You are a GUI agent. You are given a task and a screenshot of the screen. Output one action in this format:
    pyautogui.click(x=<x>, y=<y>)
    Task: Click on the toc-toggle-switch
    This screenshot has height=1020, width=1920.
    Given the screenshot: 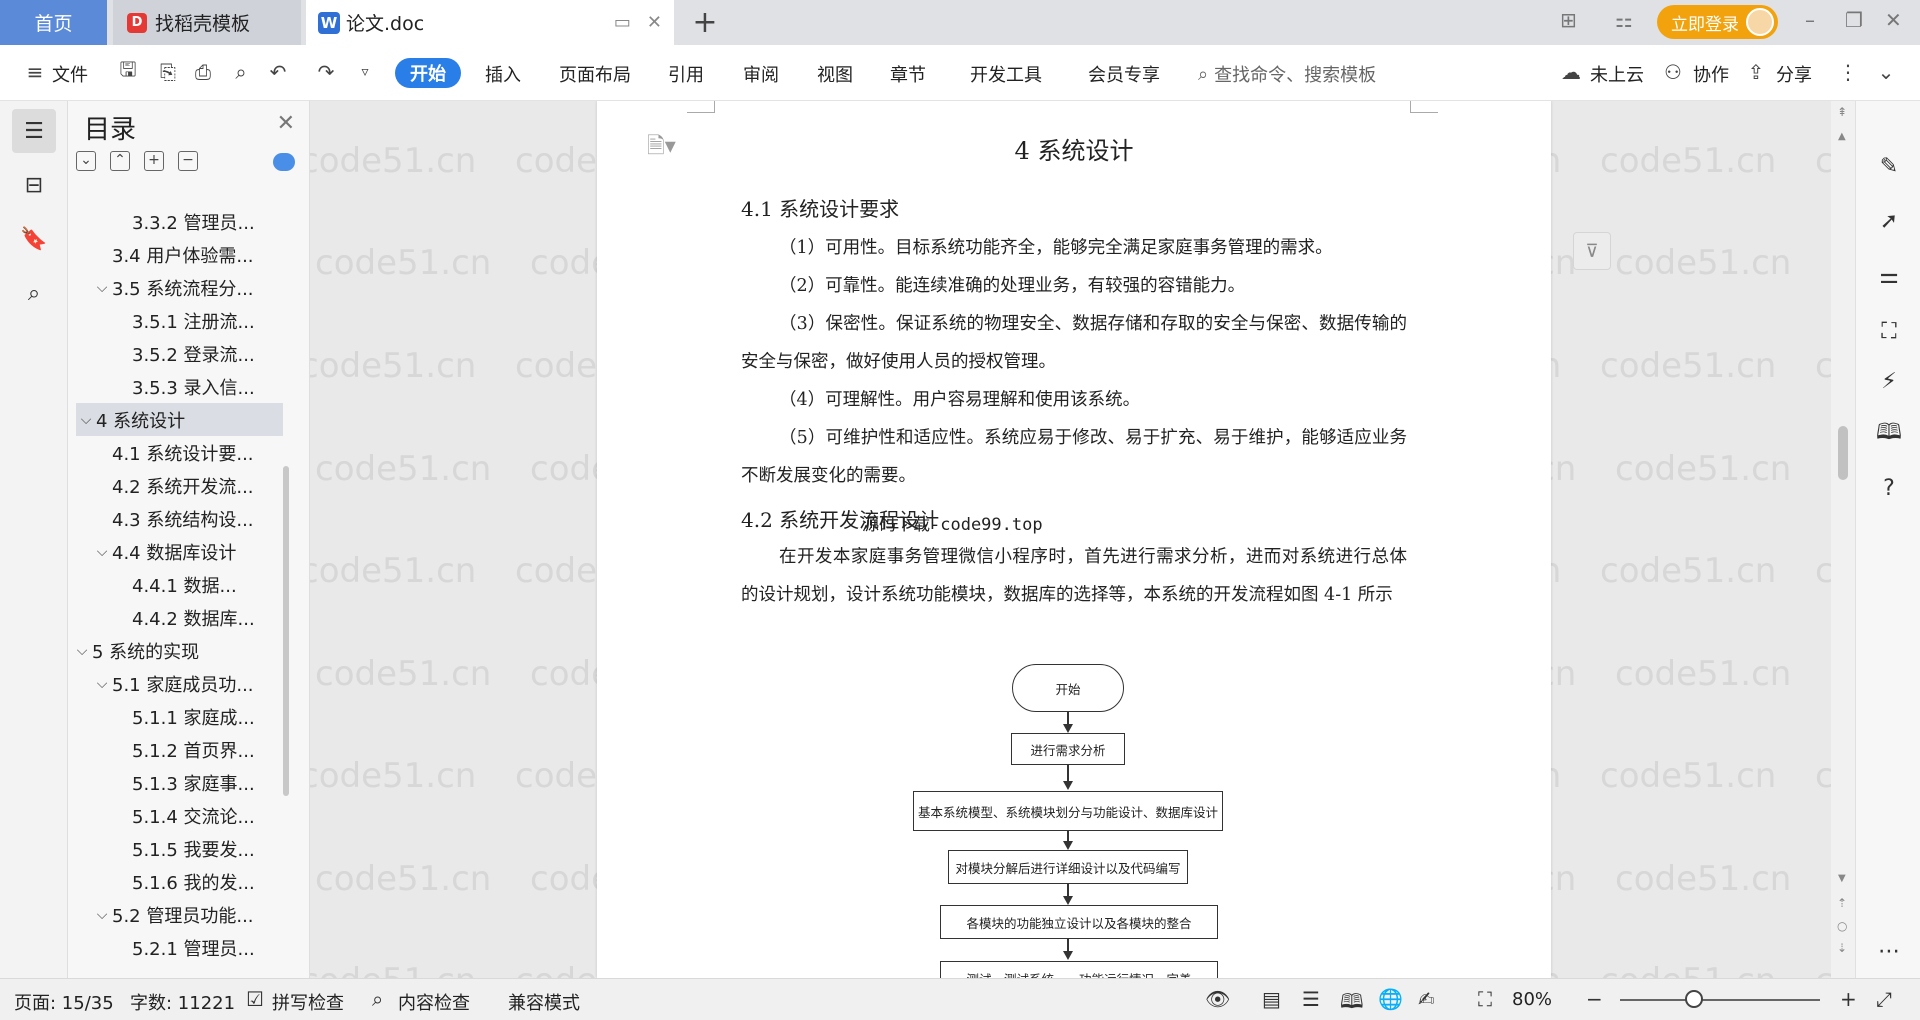 What is the action you would take?
    pyautogui.click(x=284, y=162)
    